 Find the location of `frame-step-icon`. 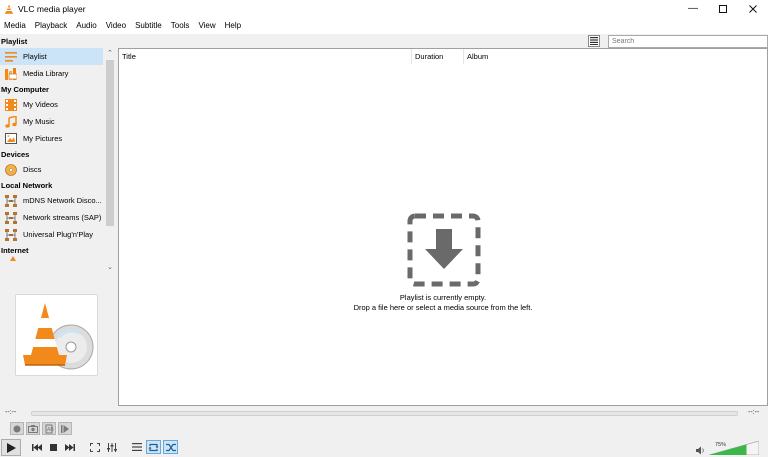

frame-step-icon is located at coordinates (65, 428).